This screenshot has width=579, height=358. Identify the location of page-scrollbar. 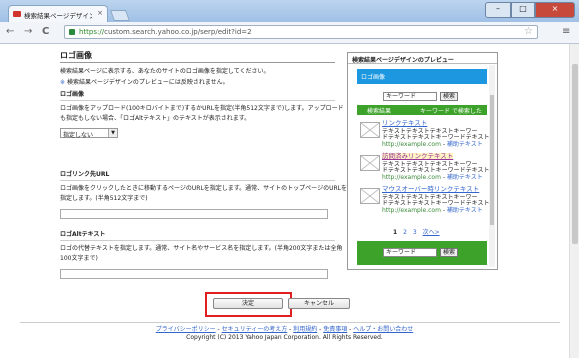
(574, 201).